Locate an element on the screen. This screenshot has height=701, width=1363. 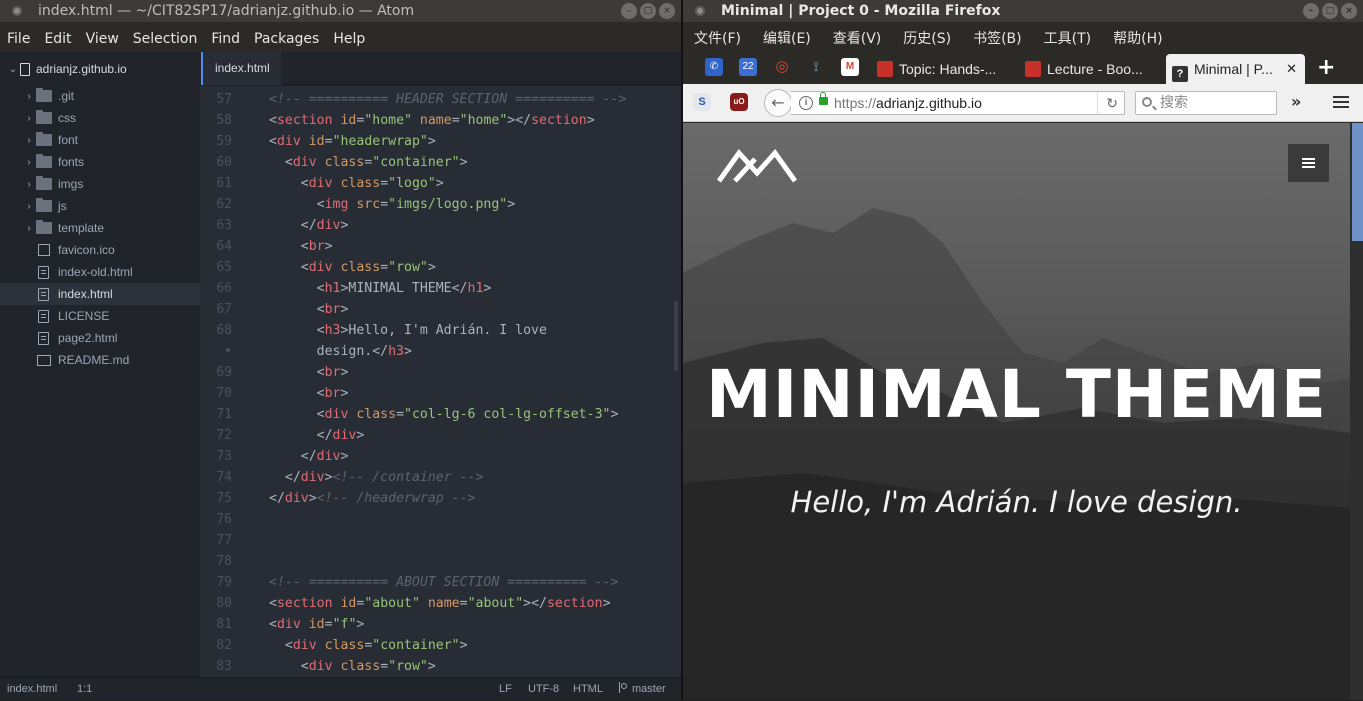
pinned-tab-phone-icon: ✆ is located at coordinates (714, 67).